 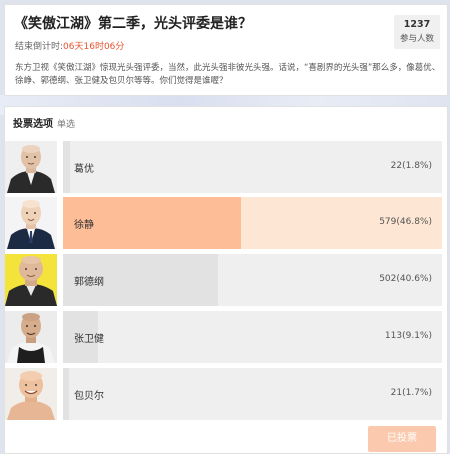 What do you see at coordinates (84, 169) in the screenshot?
I see `option-name: 葛优` at bounding box center [84, 169].